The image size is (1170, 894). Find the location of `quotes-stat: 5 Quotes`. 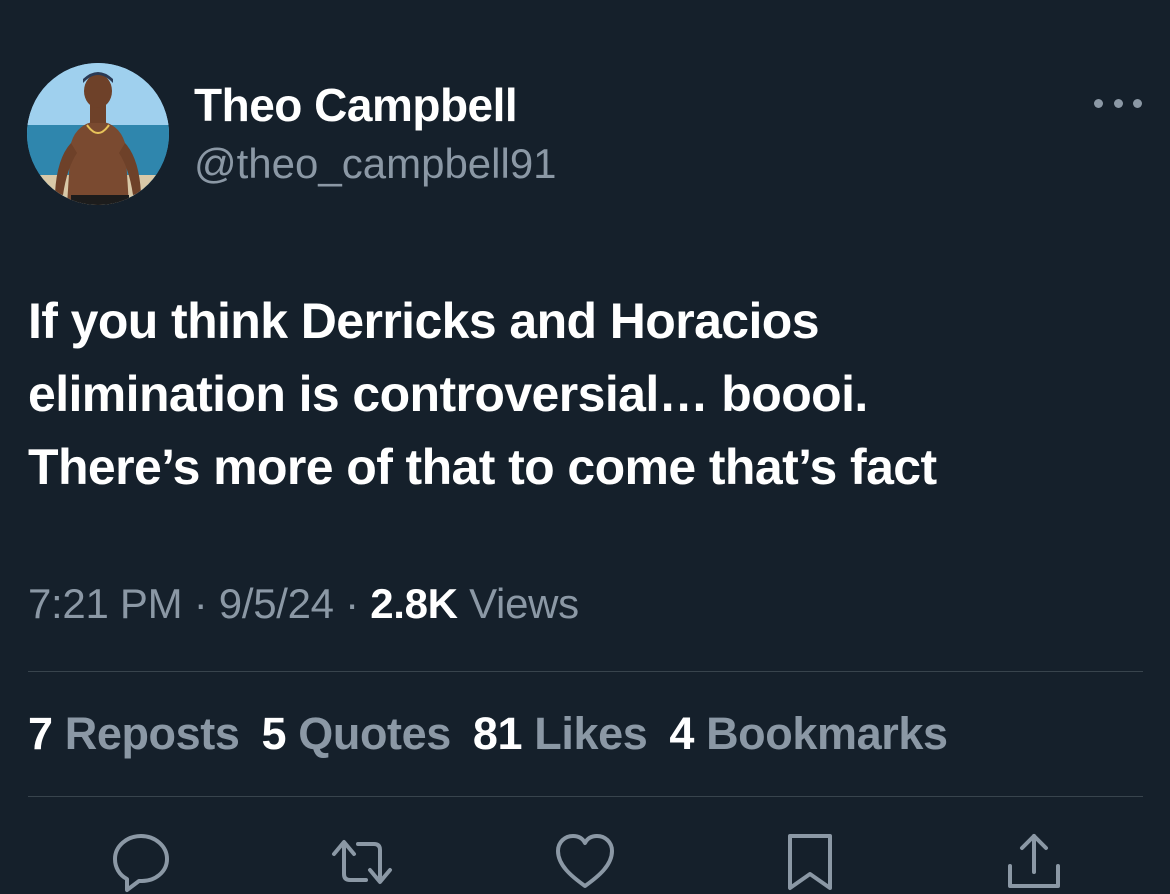

quotes-stat: 5 Quotes is located at coordinates (356, 734).